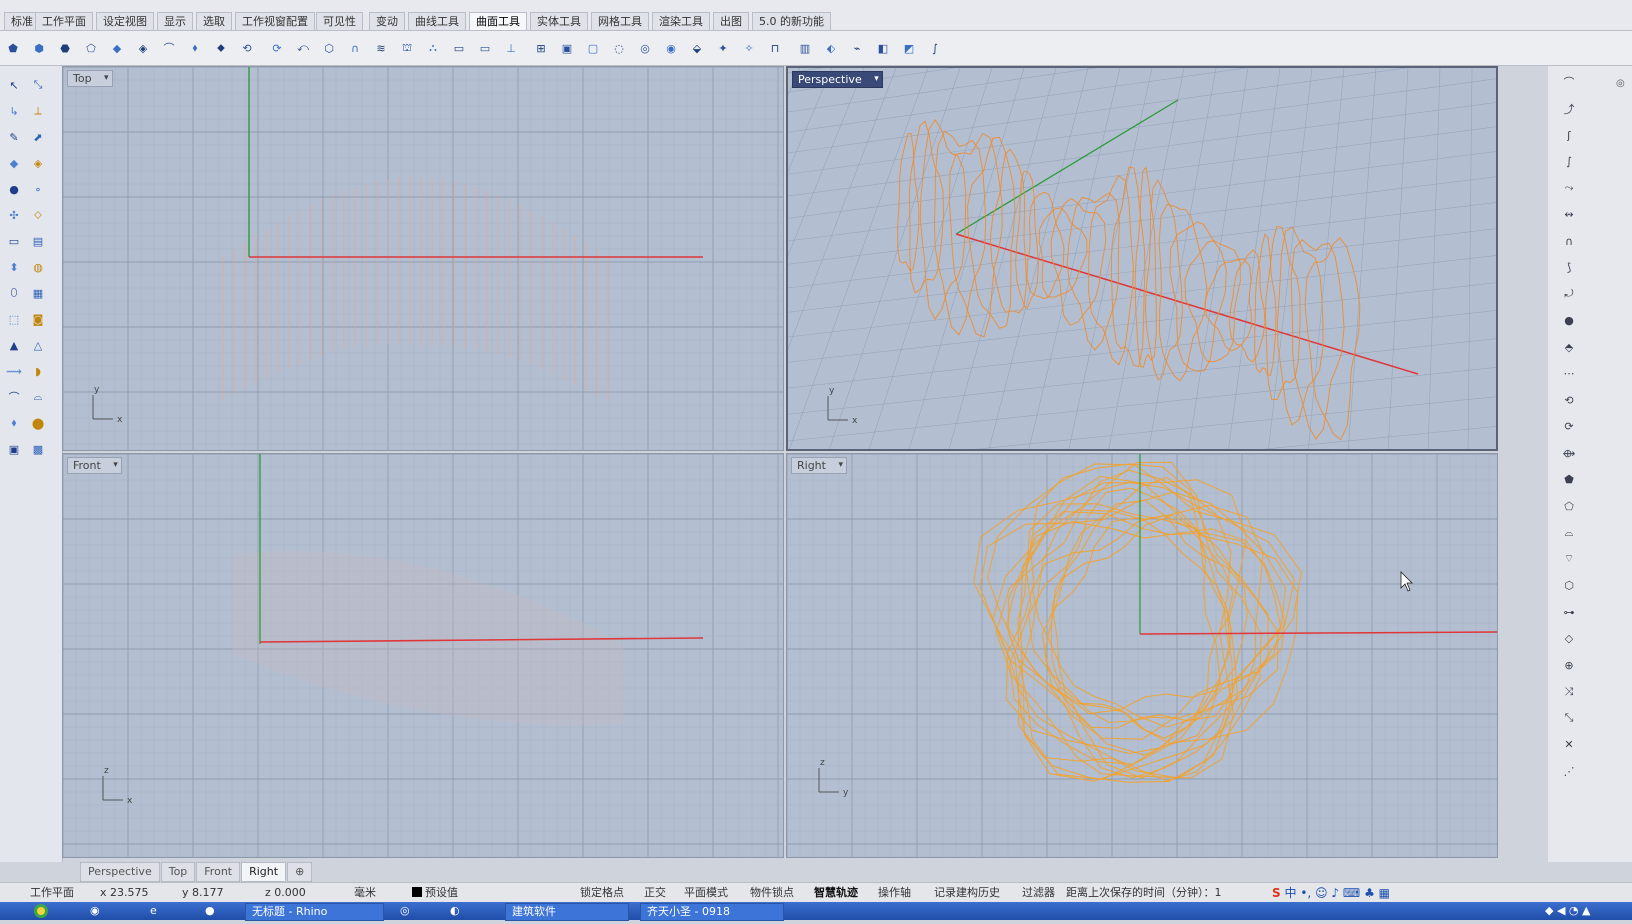 The image size is (1632, 924). Describe the element at coordinates (14, 449) in the screenshot. I see `panel-icon: ▣` at that location.